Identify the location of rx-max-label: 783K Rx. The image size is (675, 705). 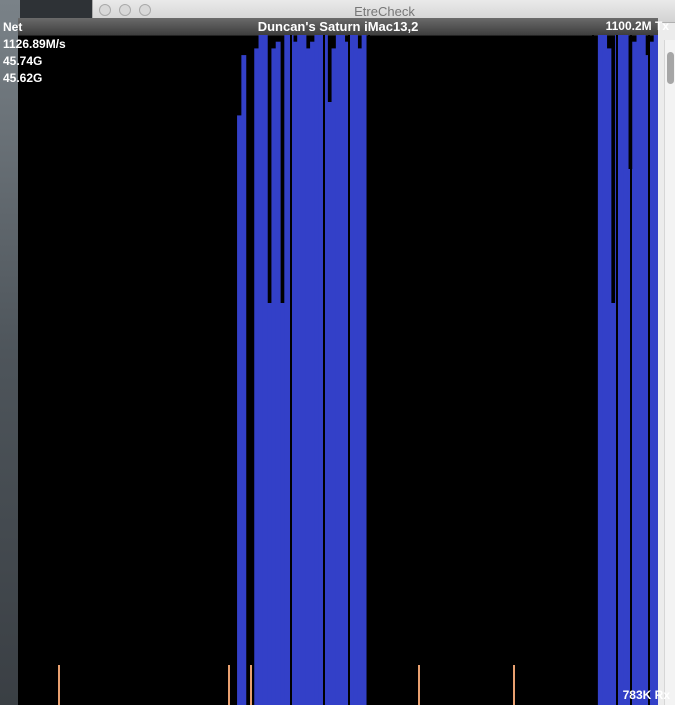
(646, 695).